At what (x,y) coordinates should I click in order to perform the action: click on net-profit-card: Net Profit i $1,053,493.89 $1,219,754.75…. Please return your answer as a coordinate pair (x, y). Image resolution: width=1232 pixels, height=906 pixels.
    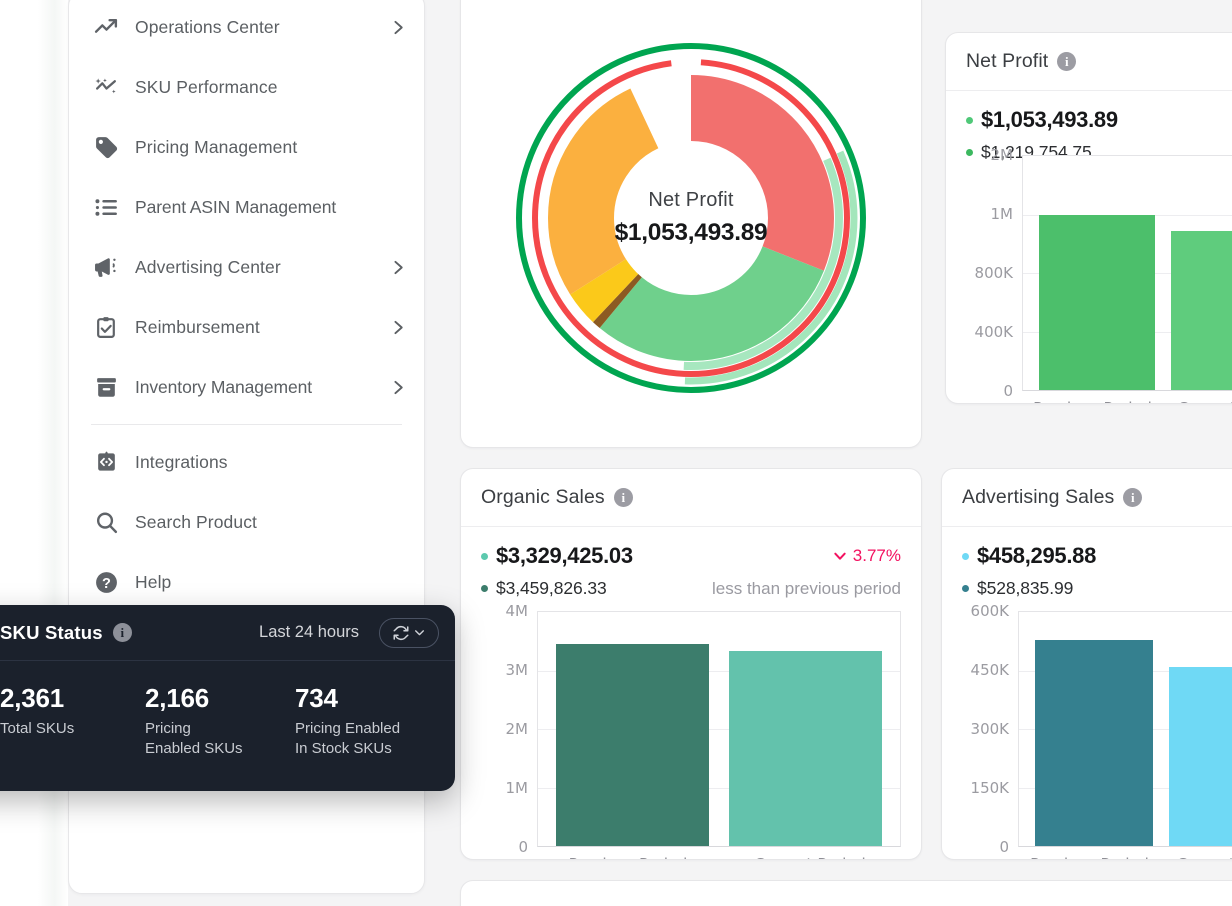
    Looking at the image, I should click on (1088, 218).